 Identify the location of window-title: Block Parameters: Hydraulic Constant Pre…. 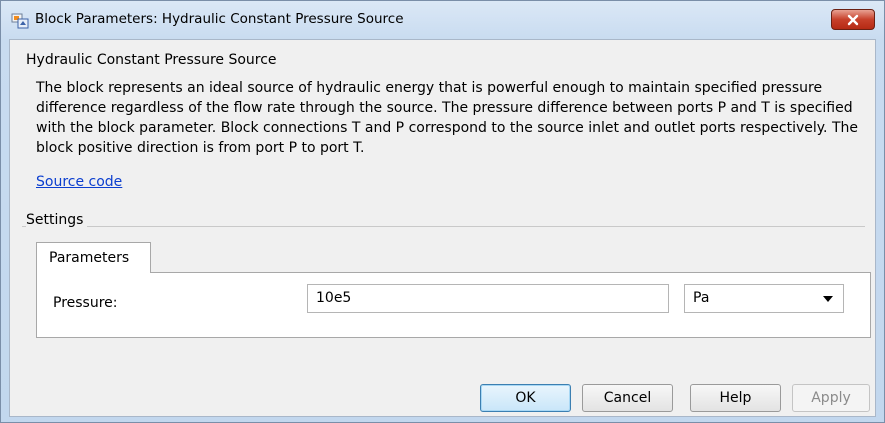
(219, 19).